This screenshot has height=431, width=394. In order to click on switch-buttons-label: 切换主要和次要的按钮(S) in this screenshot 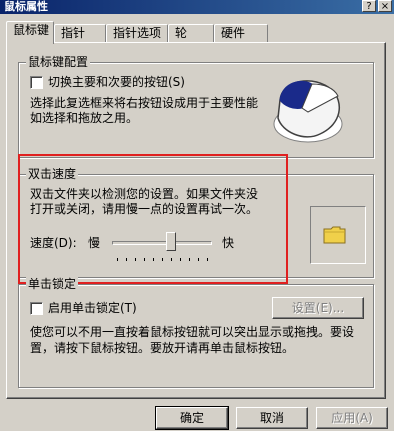, I will do `click(116, 82)`.